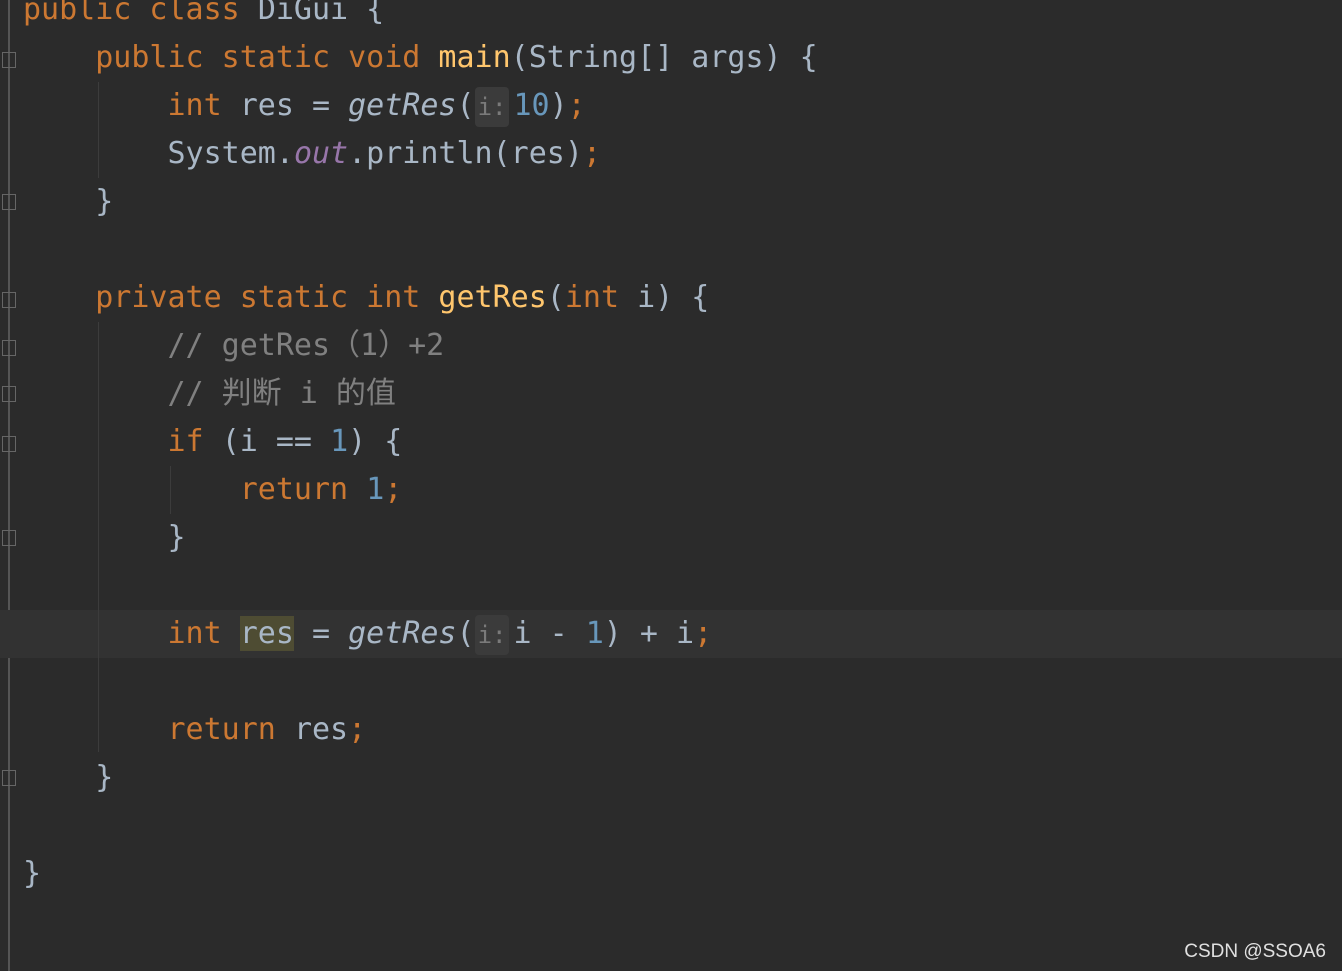 The image size is (1342, 971). I want to click on code-token: if, so click(194, 441).